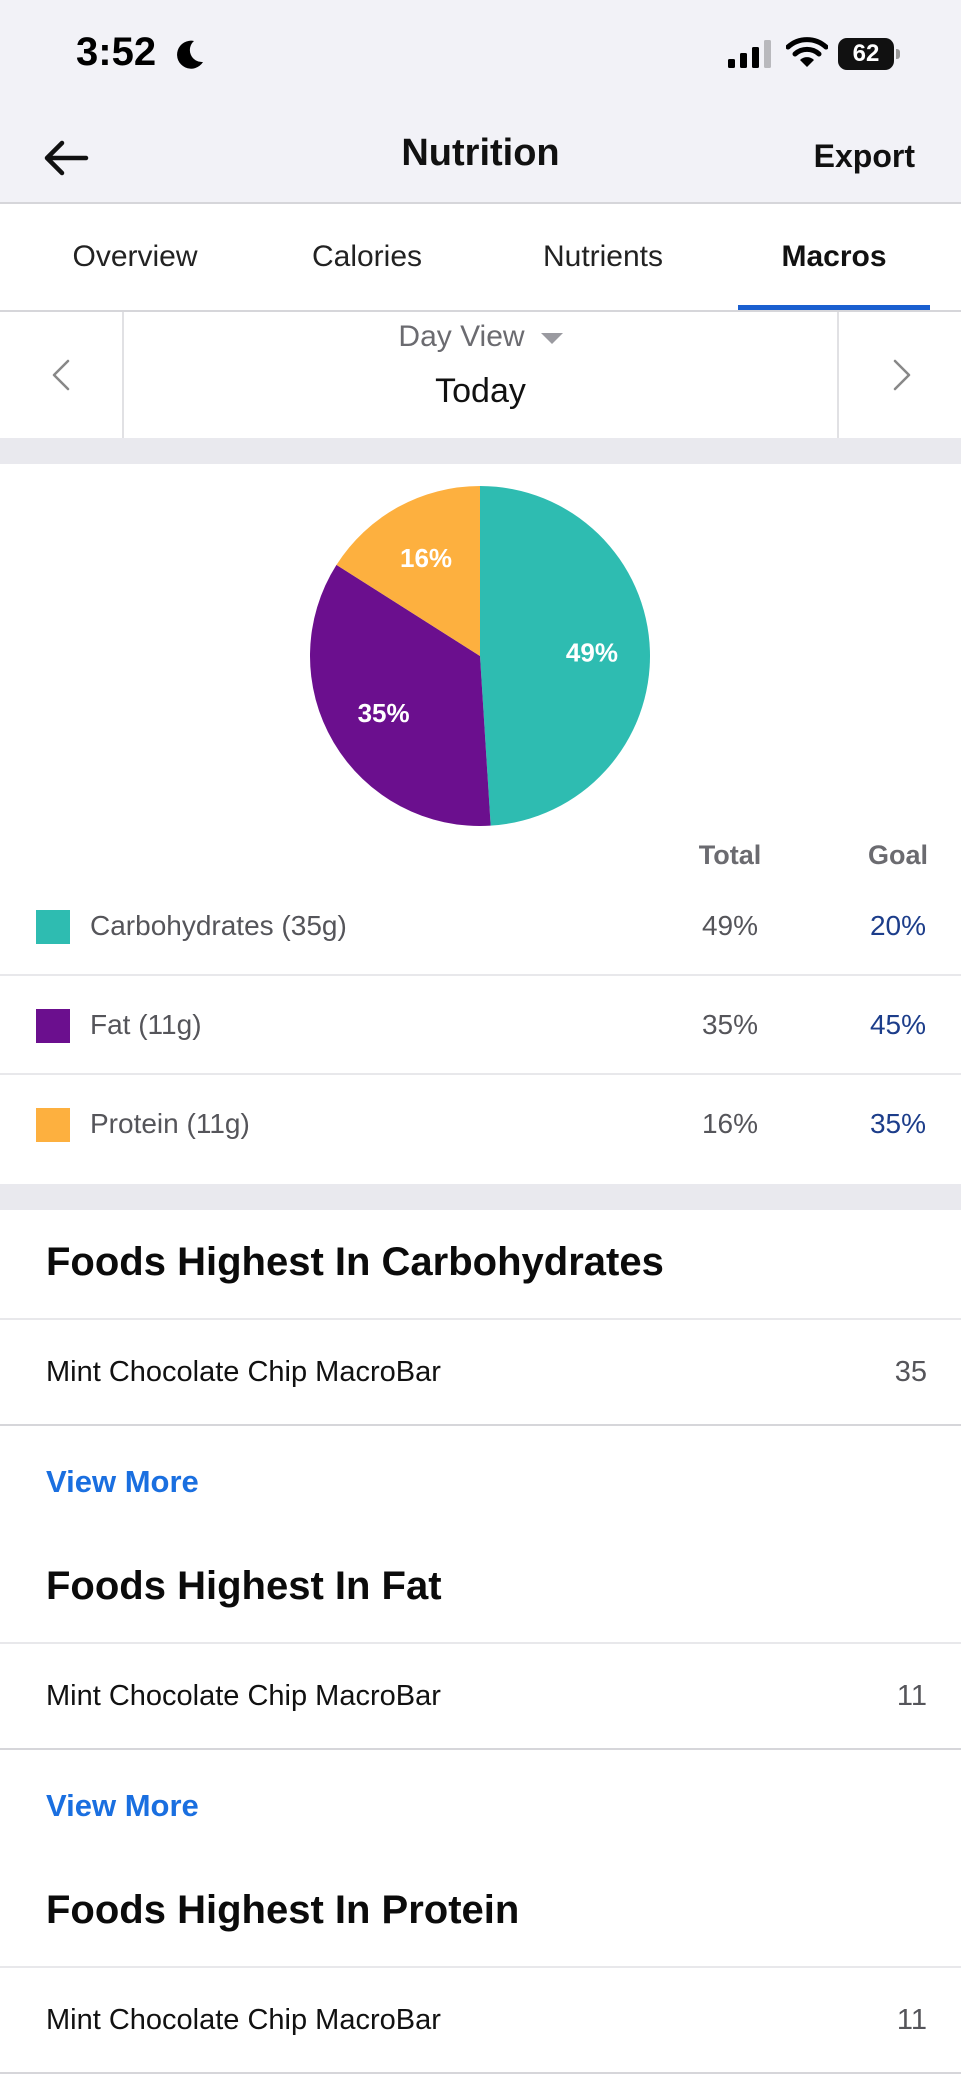 This screenshot has height=2080, width=961. Describe the element at coordinates (834, 257) in the screenshot. I see `tab-macros: Macros` at that location.